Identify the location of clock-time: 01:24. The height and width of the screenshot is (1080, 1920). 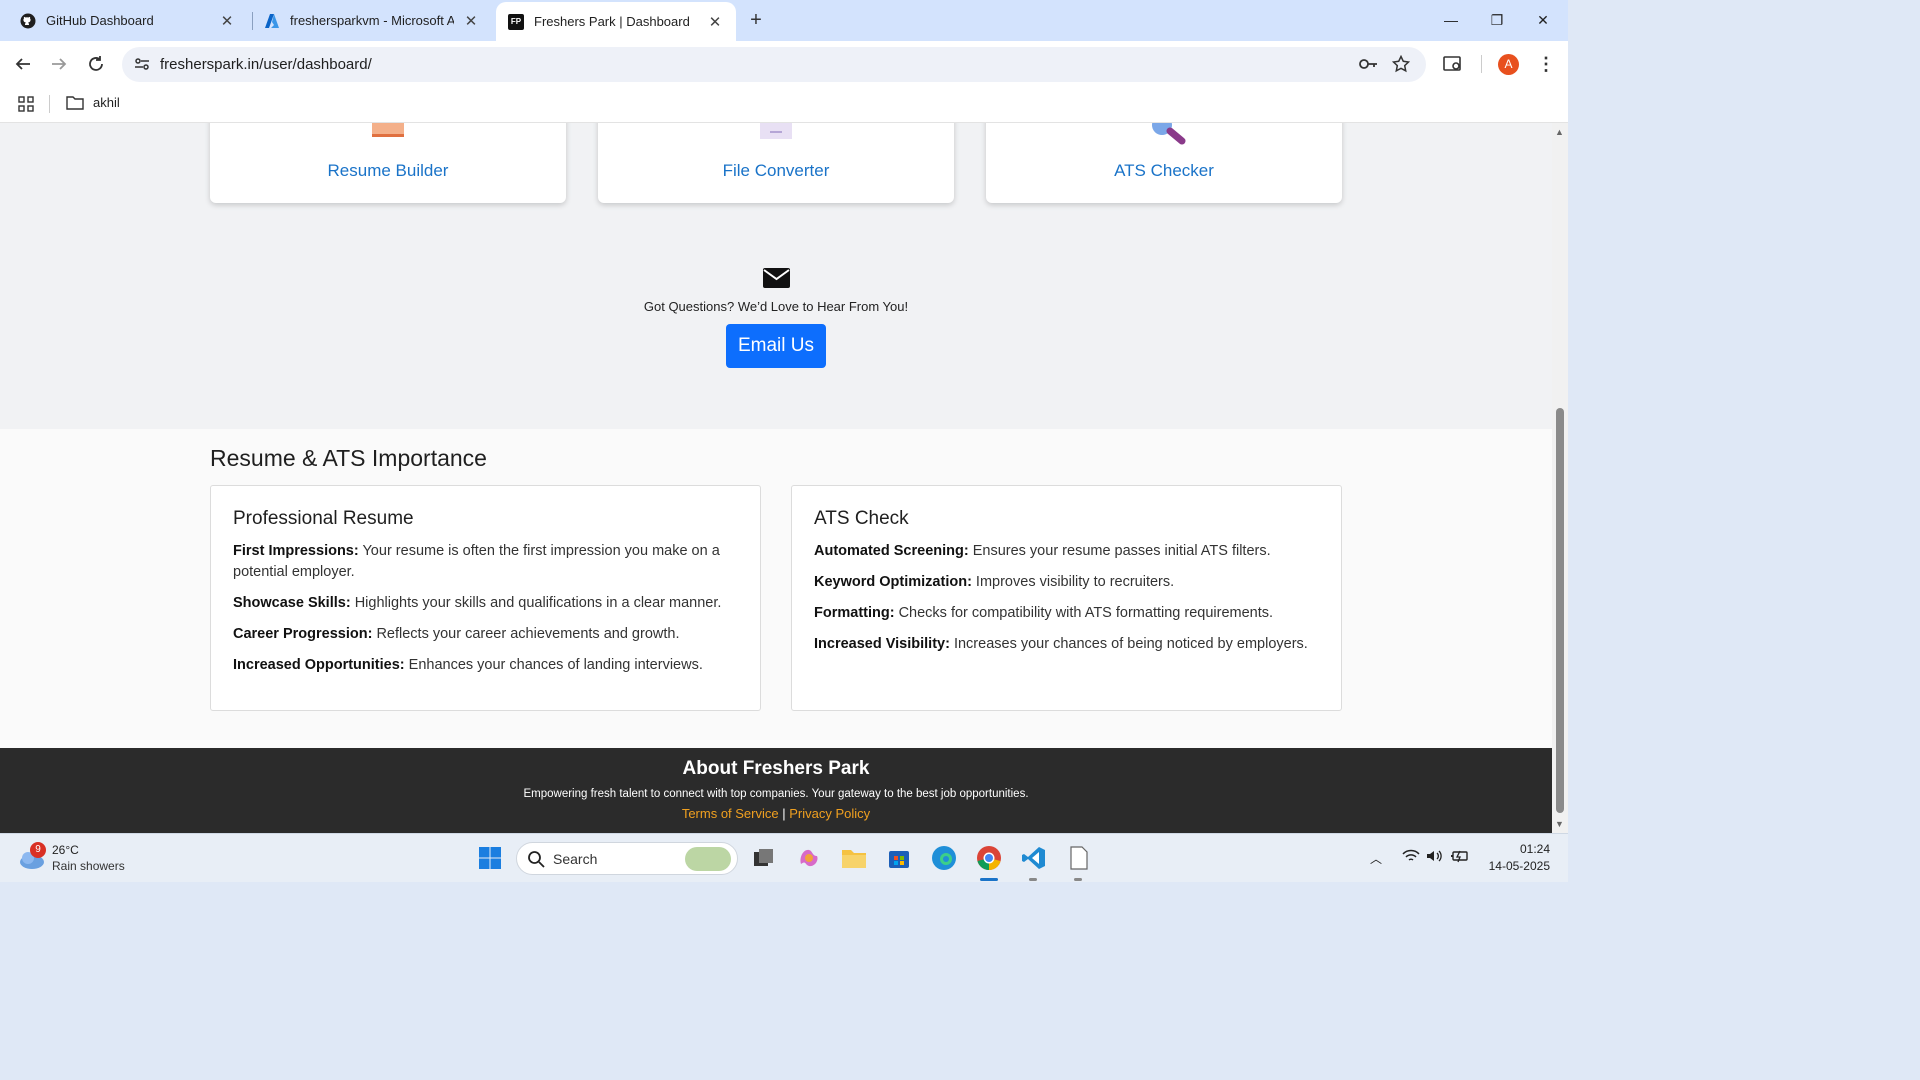
(1516, 849).